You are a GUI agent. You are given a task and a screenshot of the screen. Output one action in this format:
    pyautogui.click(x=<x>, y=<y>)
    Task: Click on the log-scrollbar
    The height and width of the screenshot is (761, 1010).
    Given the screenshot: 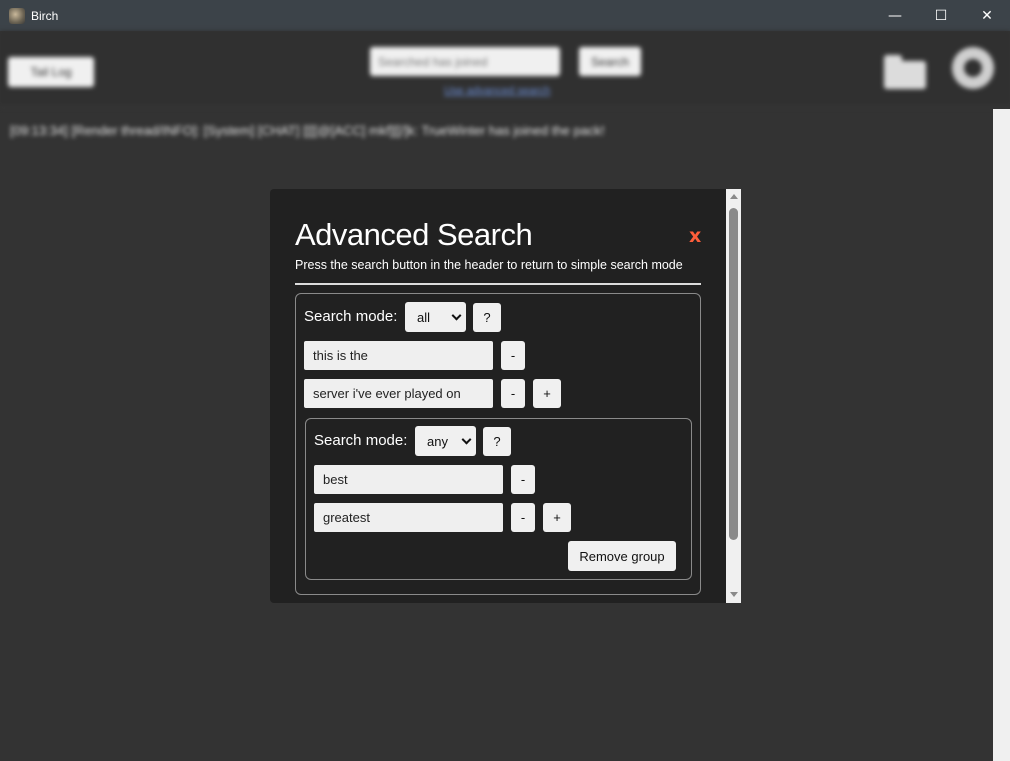 What is the action you would take?
    pyautogui.click(x=1001, y=435)
    